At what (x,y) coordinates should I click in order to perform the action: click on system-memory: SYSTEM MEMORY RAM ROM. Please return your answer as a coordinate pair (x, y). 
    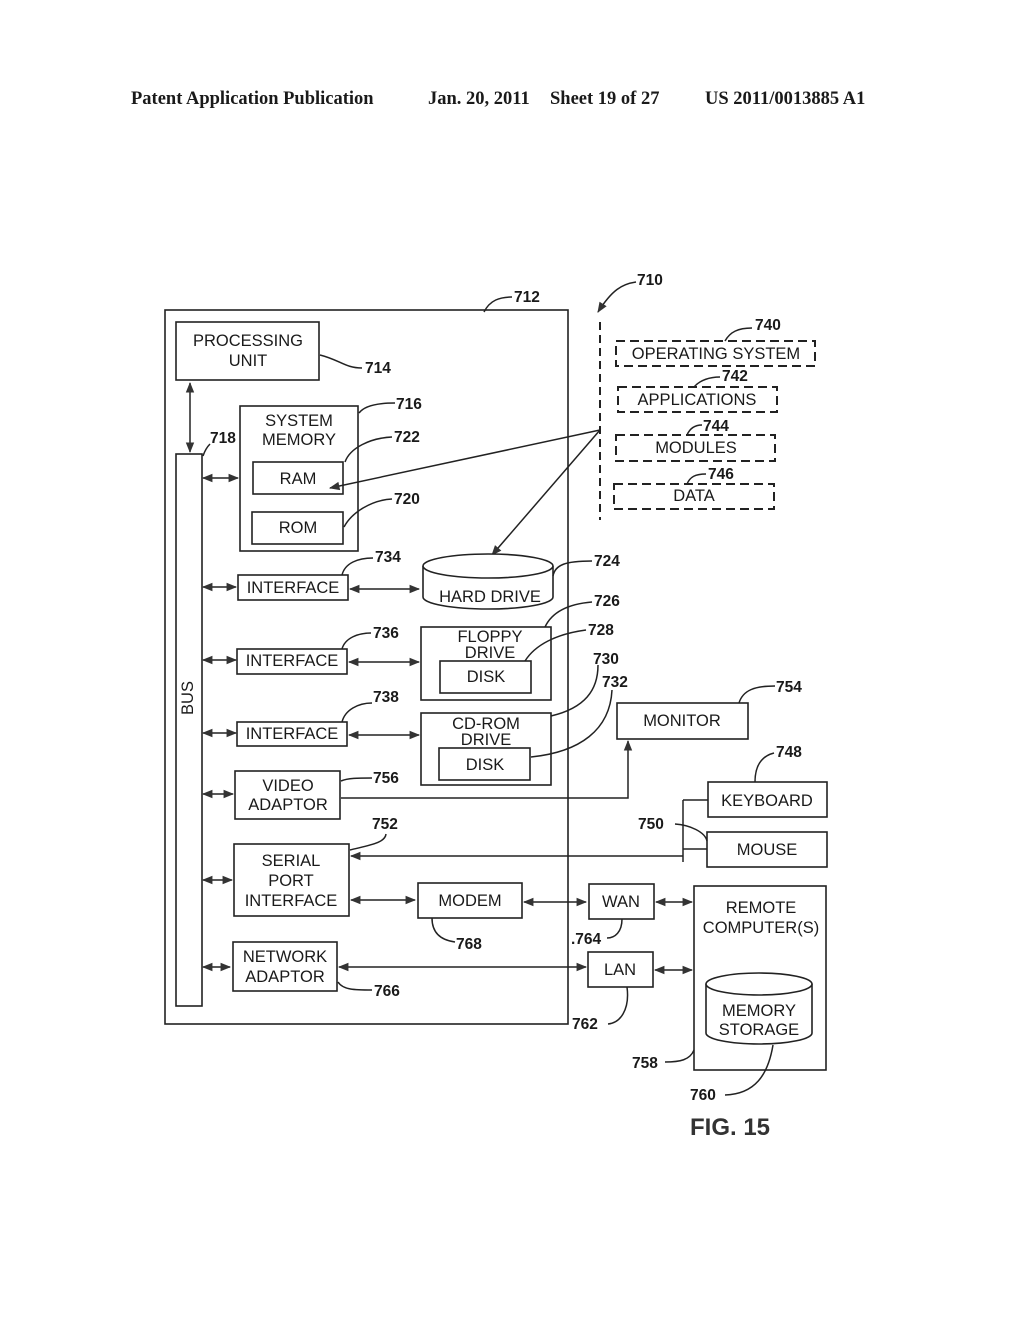
    Looking at the image, I should click on (299, 478).